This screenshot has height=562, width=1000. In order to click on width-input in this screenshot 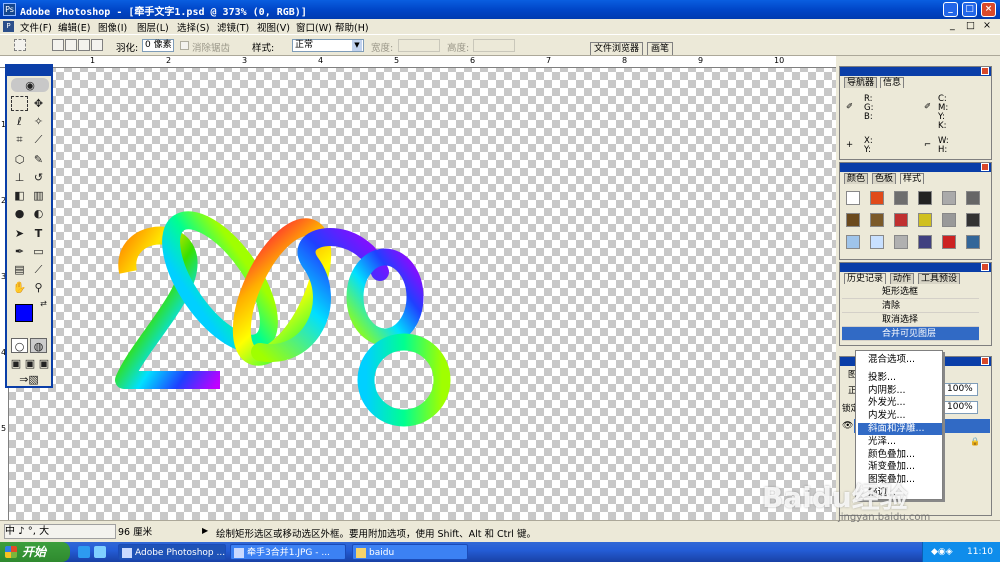, I will do `click(419, 45)`.